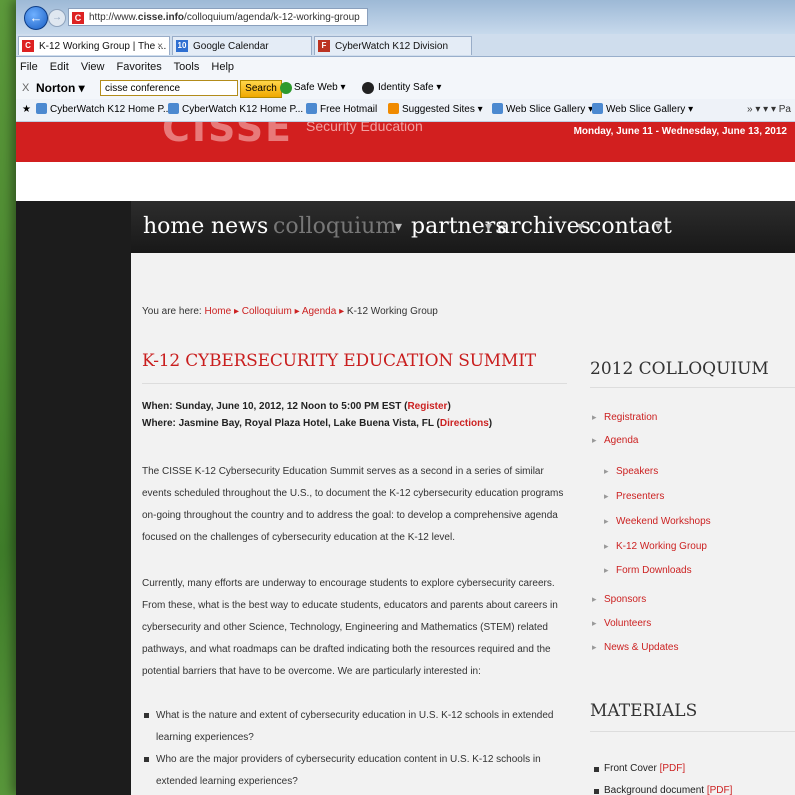 The height and width of the screenshot is (795, 795). I want to click on sidebar-item-agenda: Agenda, so click(615, 440).